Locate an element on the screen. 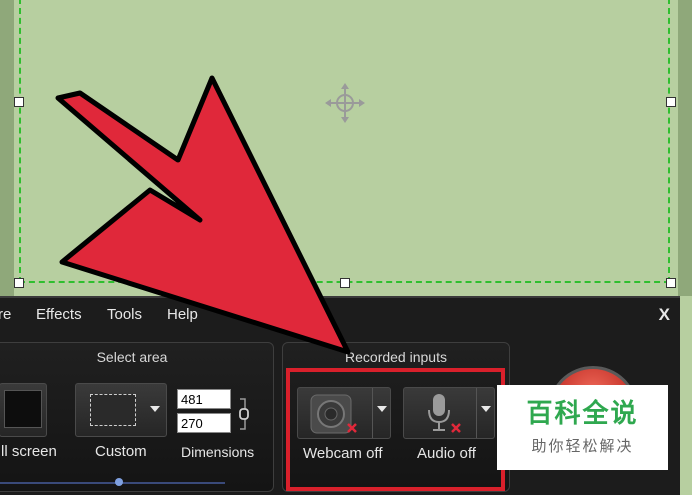 The image size is (692, 495). move-cross-icon is located at coordinates (345, 103).